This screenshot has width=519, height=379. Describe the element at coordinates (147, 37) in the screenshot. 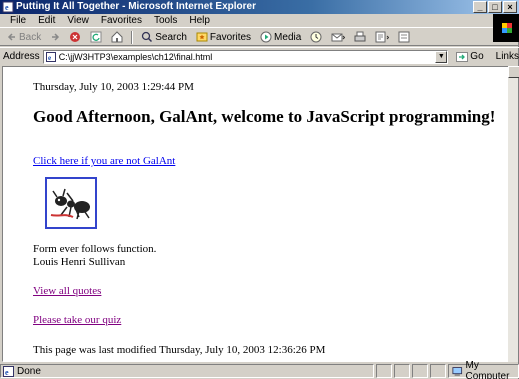

I see `search-icon` at that location.